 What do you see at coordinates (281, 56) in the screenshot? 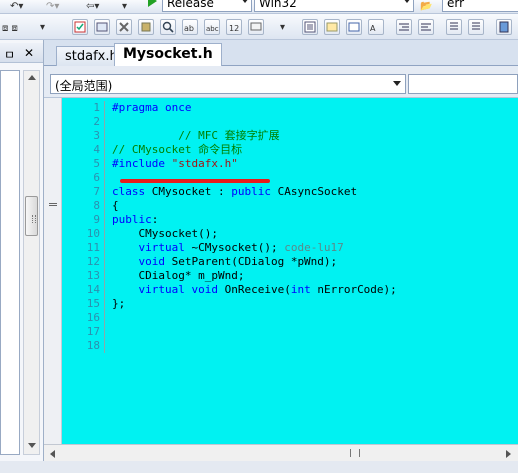
I see `document-tabs: stdafx.h Mysocket.h` at bounding box center [281, 56].